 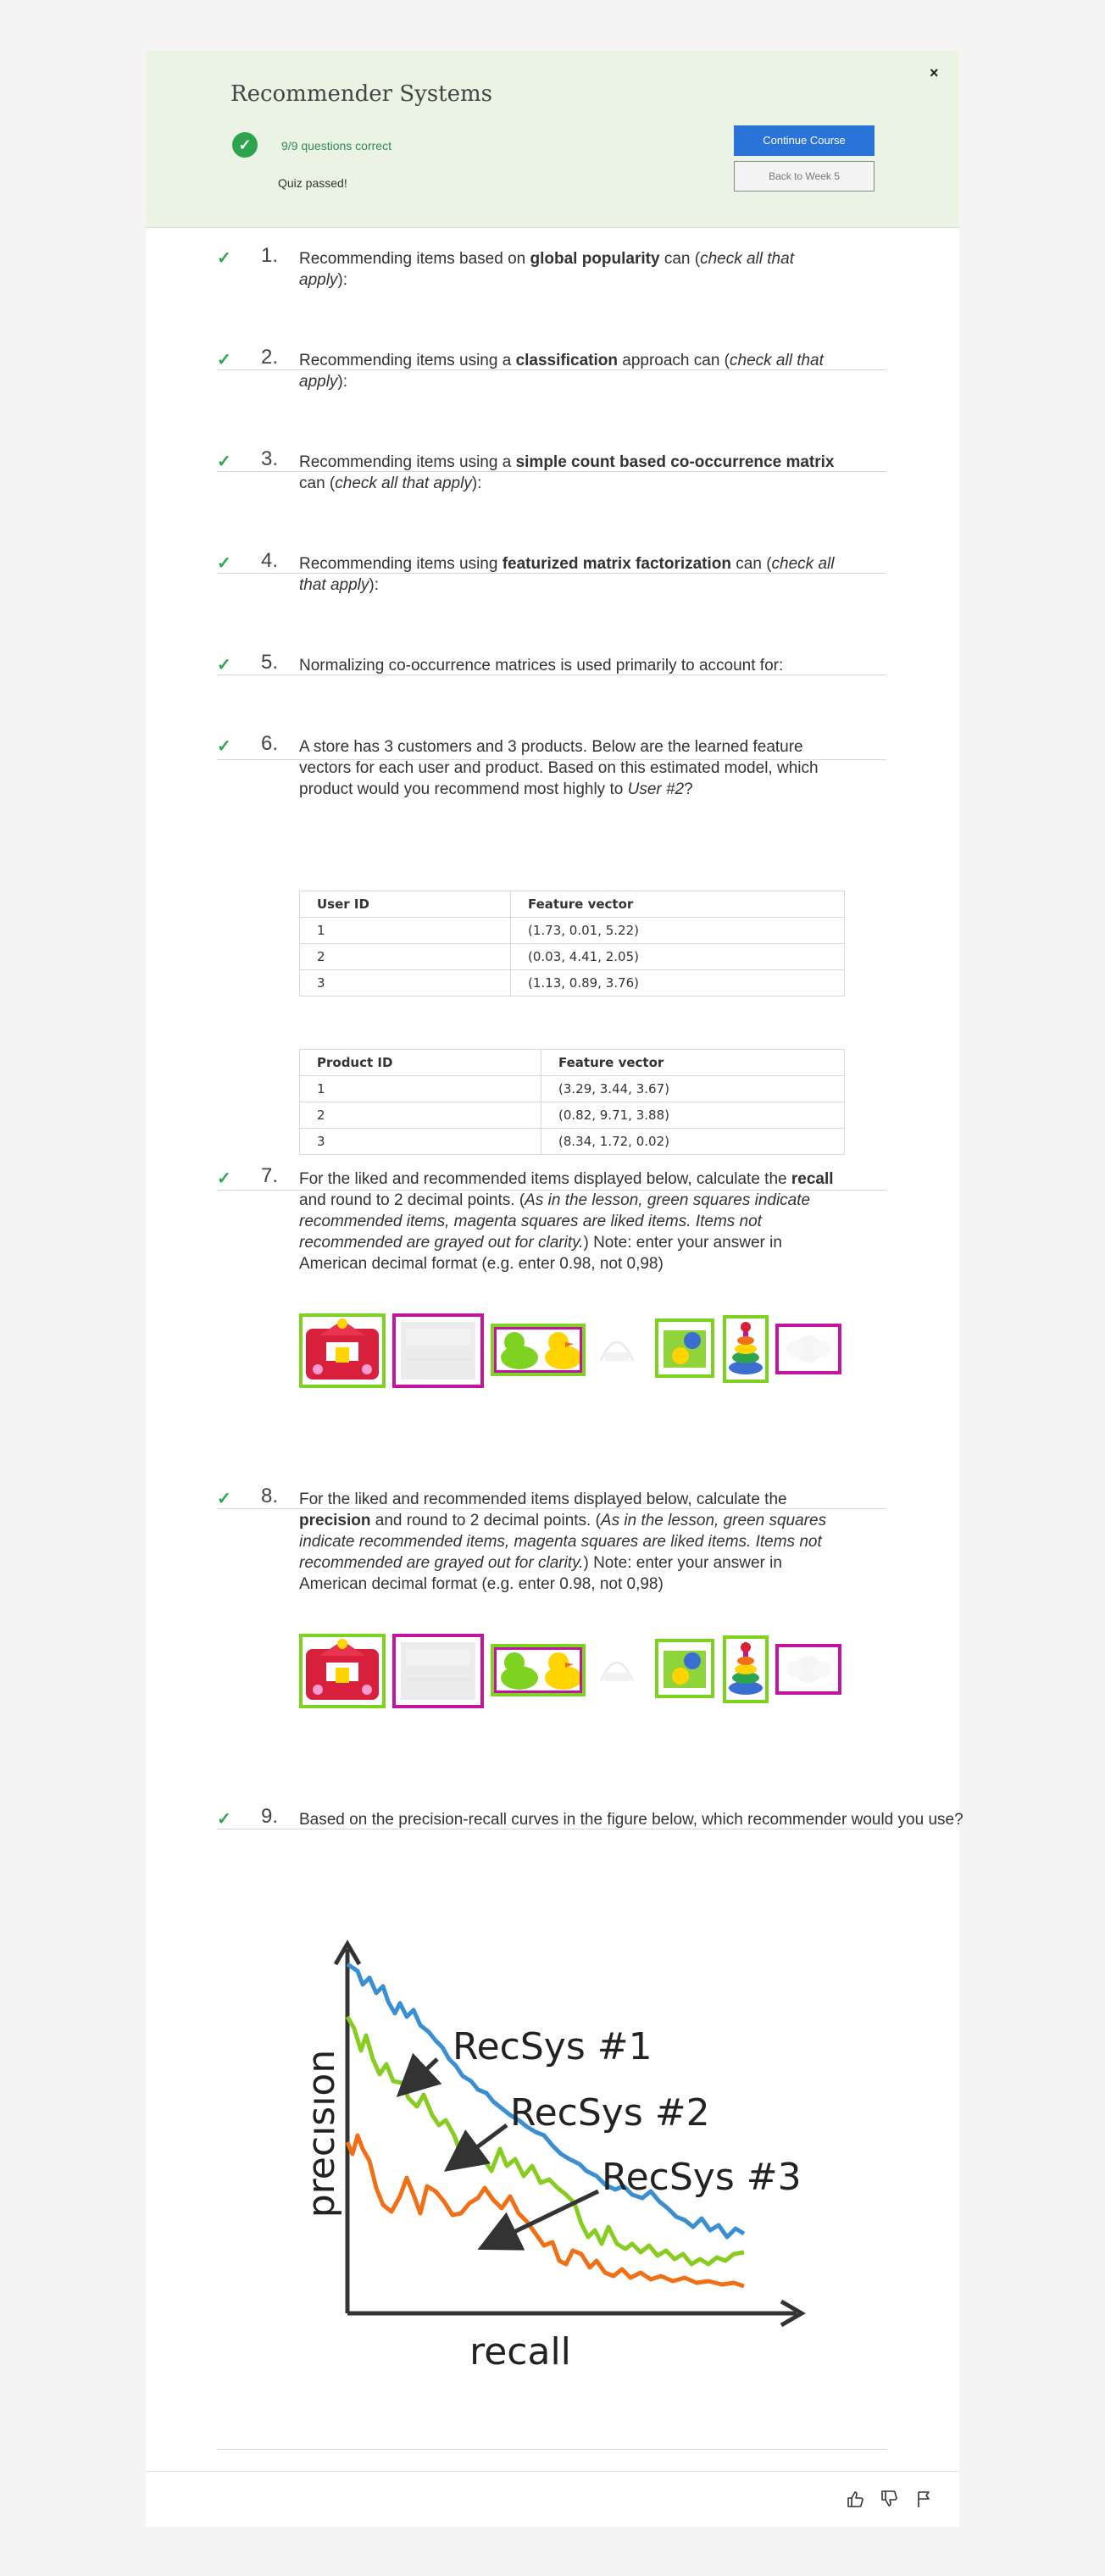 I want to click on recsys2-label: RecSys #2, so click(x=610, y=2113).